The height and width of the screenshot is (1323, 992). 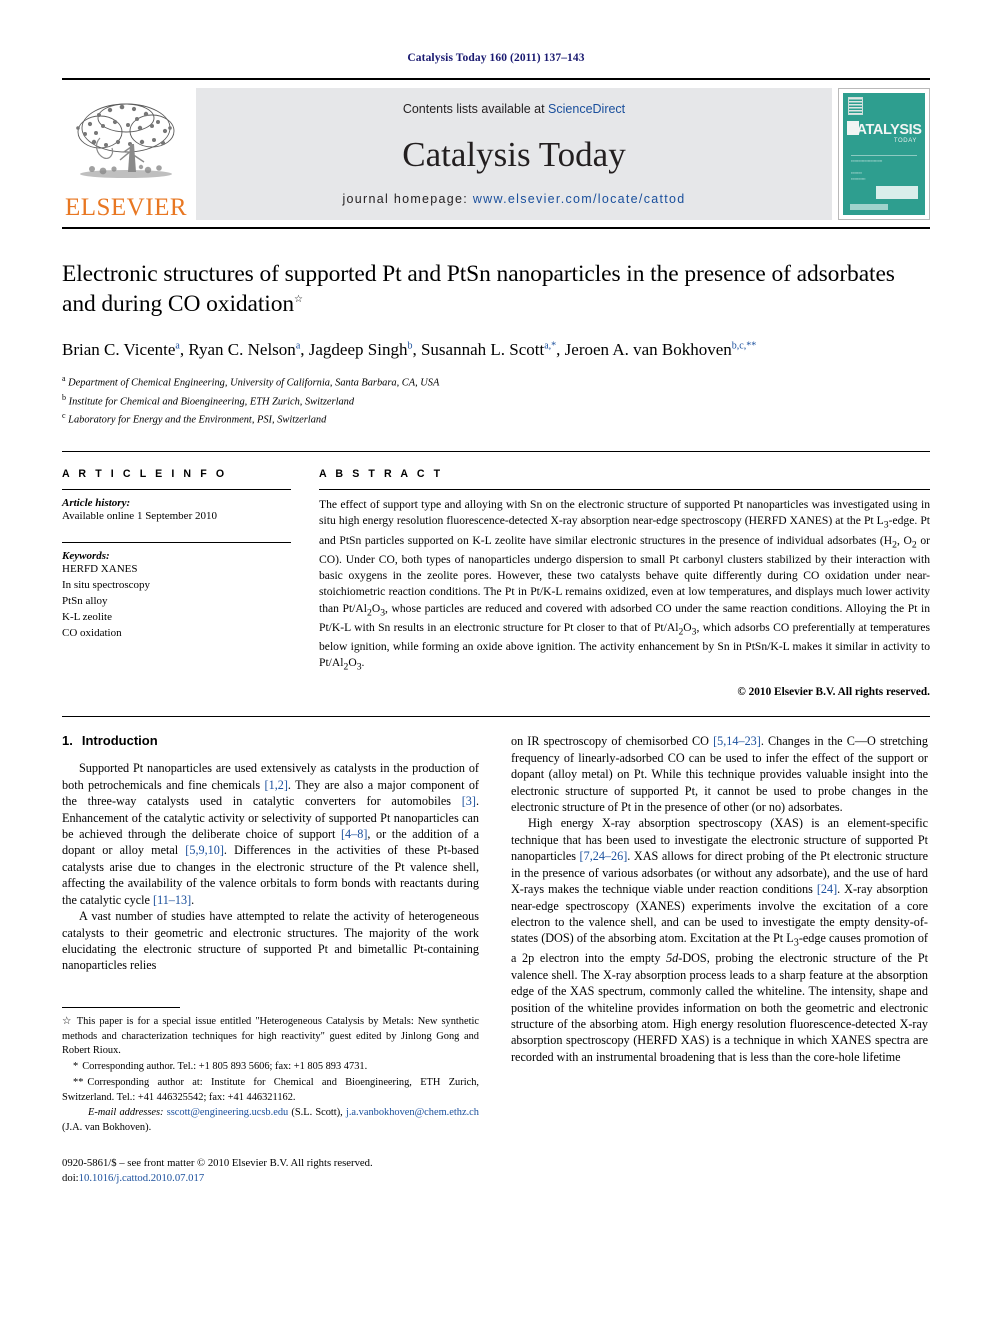 What do you see at coordinates (358, 350) in the screenshot?
I see `author-name: Jagdeep Singh` at bounding box center [358, 350].